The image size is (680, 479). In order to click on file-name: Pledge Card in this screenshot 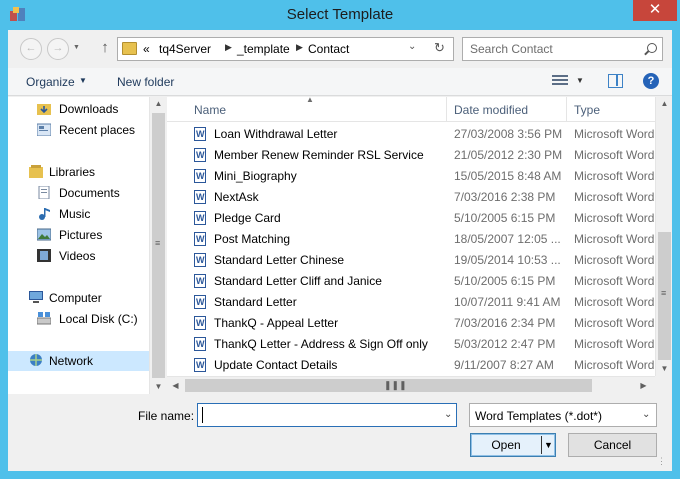, I will do `click(247, 218)`.